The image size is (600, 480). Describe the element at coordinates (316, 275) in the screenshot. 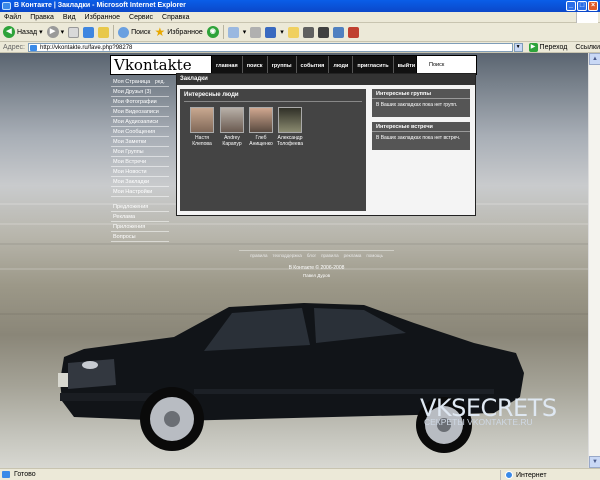

I see `footer-developer: Павел Дуров` at that location.